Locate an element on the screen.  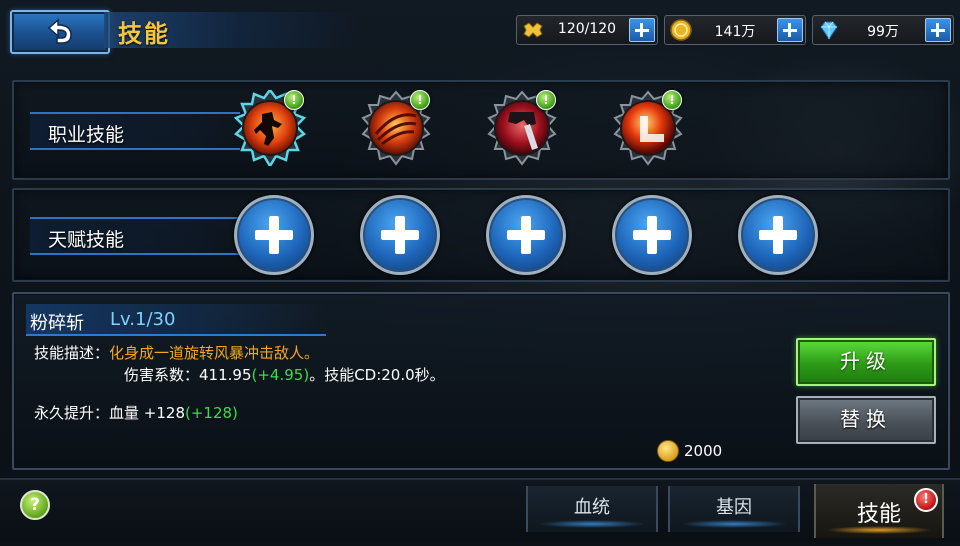
skill-description-text: 化身成一道旋转风暴冲击敌人。 is located at coordinates (214, 353).